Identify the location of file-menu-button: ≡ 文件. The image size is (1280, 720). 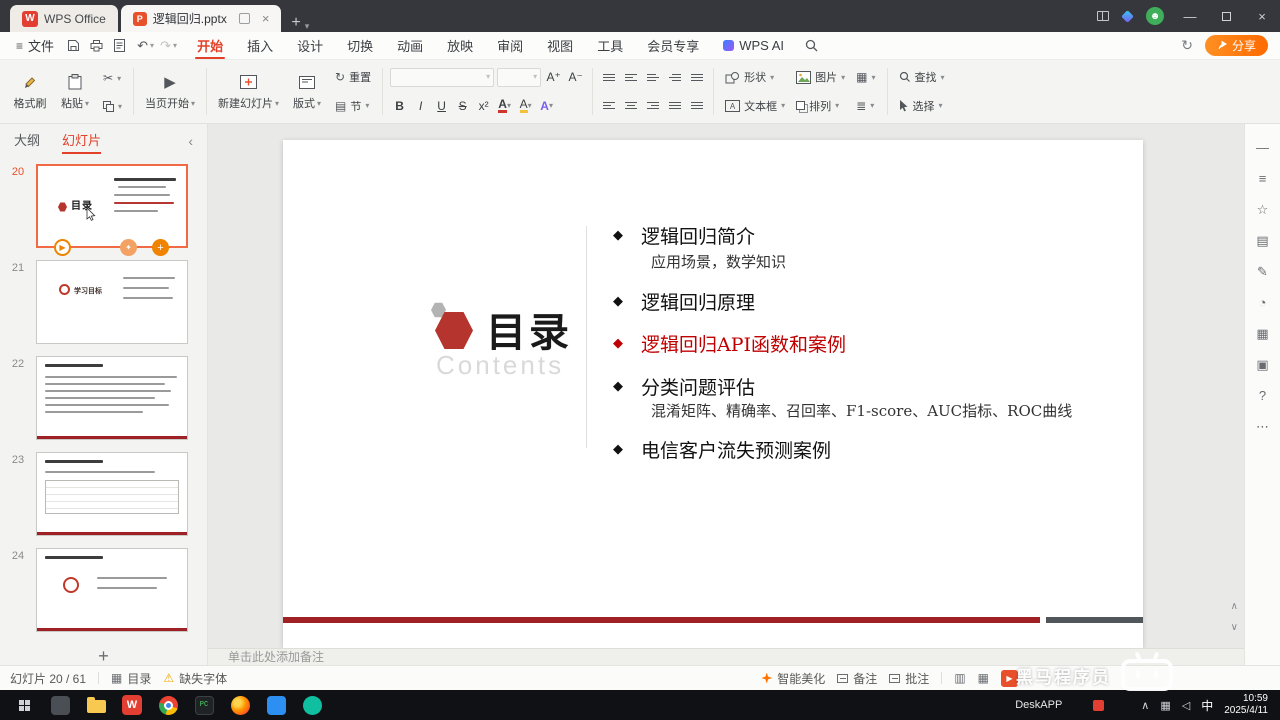
(35, 45).